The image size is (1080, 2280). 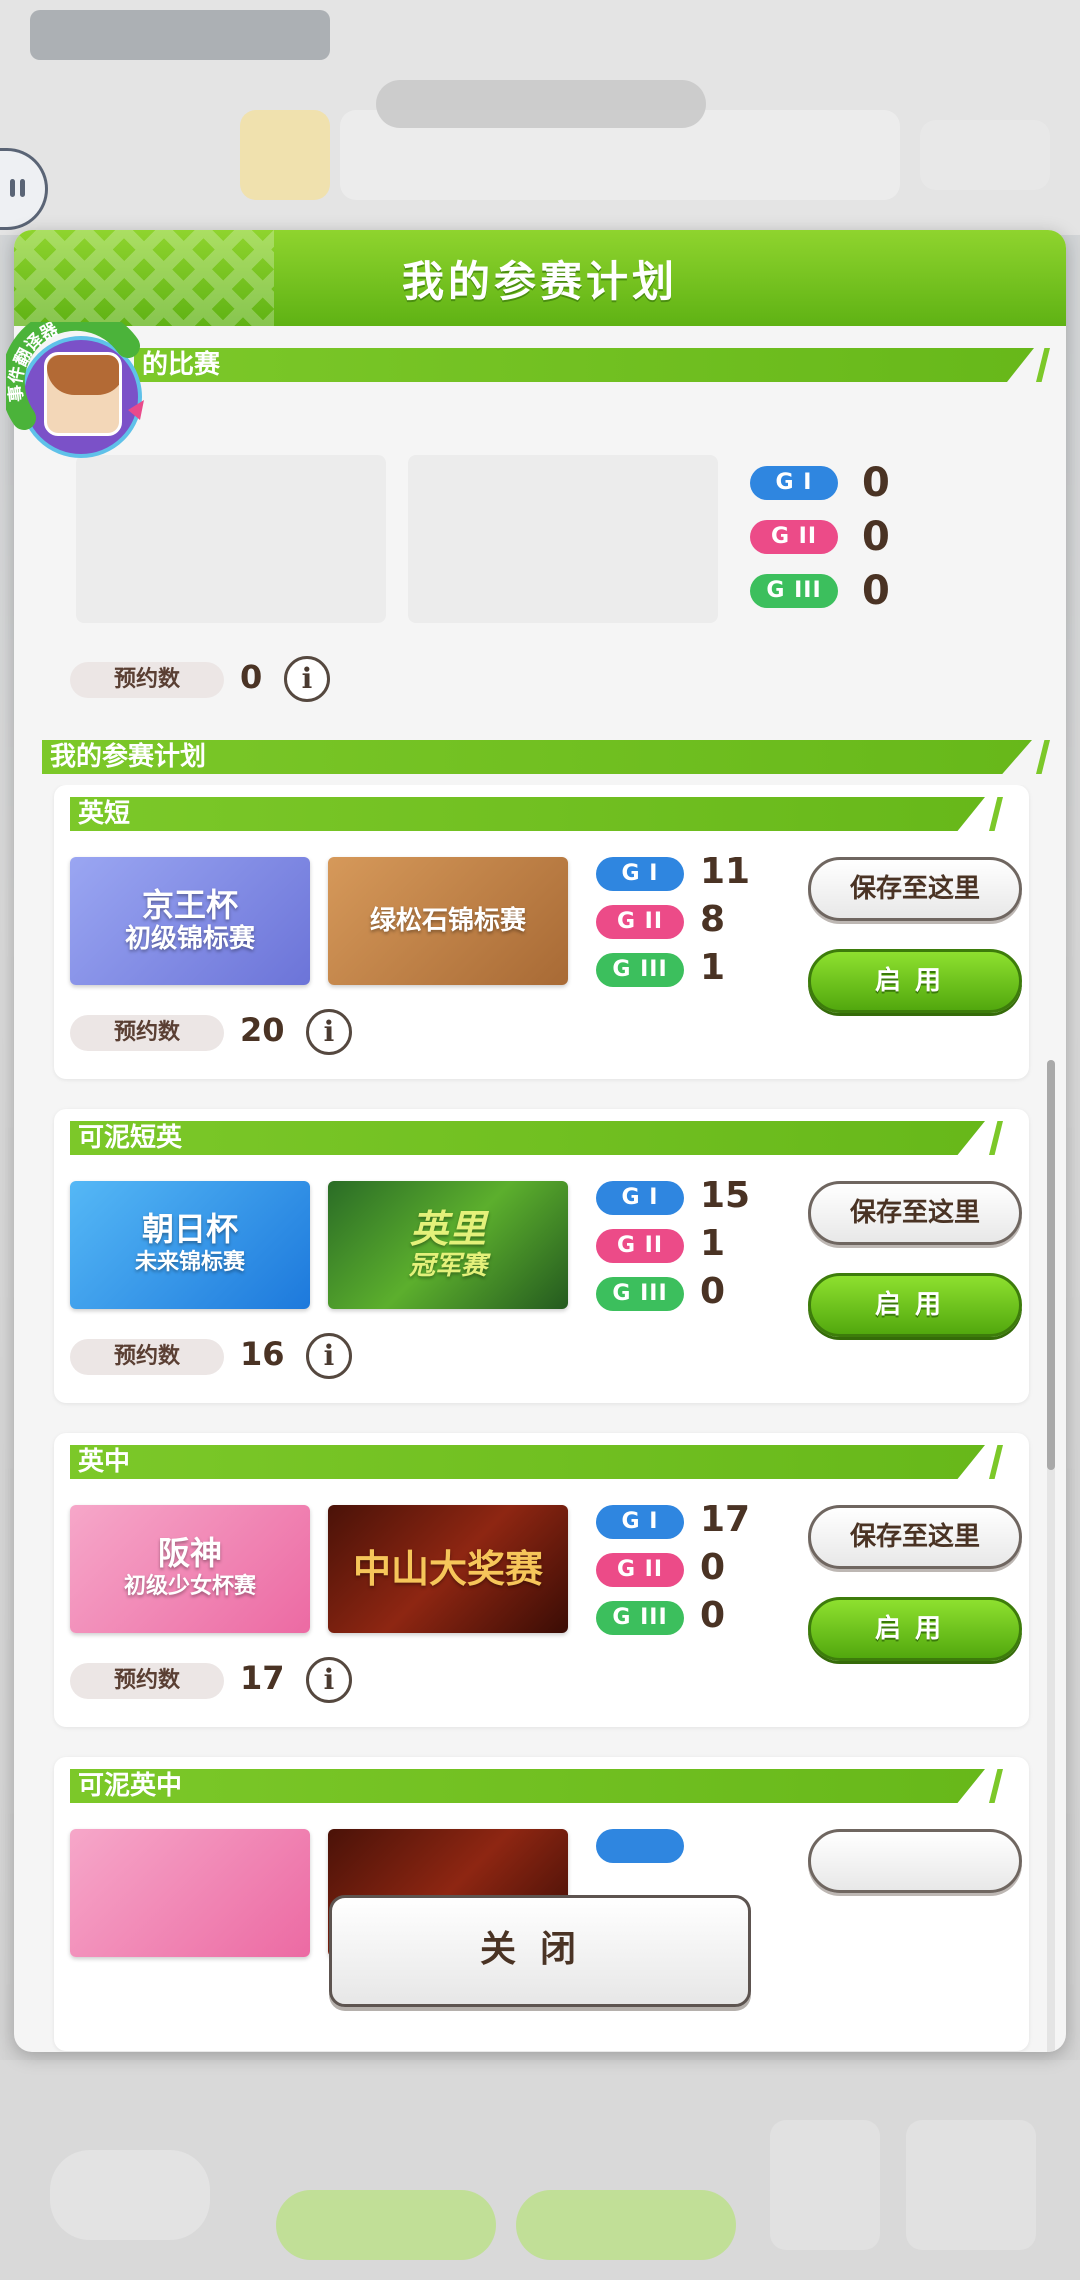 What do you see at coordinates (541, 104) in the screenshot?
I see `toast-notification` at bounding box center [541, 104].